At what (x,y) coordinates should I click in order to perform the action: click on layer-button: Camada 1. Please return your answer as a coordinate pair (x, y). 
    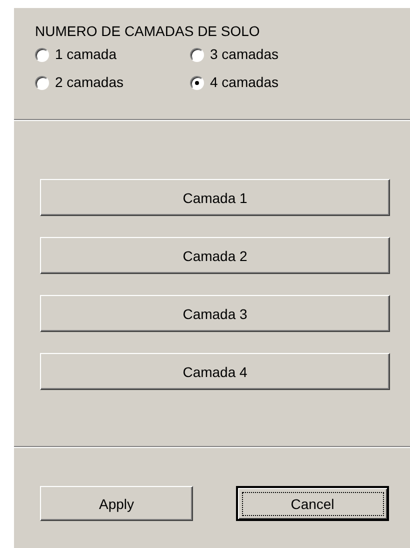
    Looking at the image, I should click on (215, 197).